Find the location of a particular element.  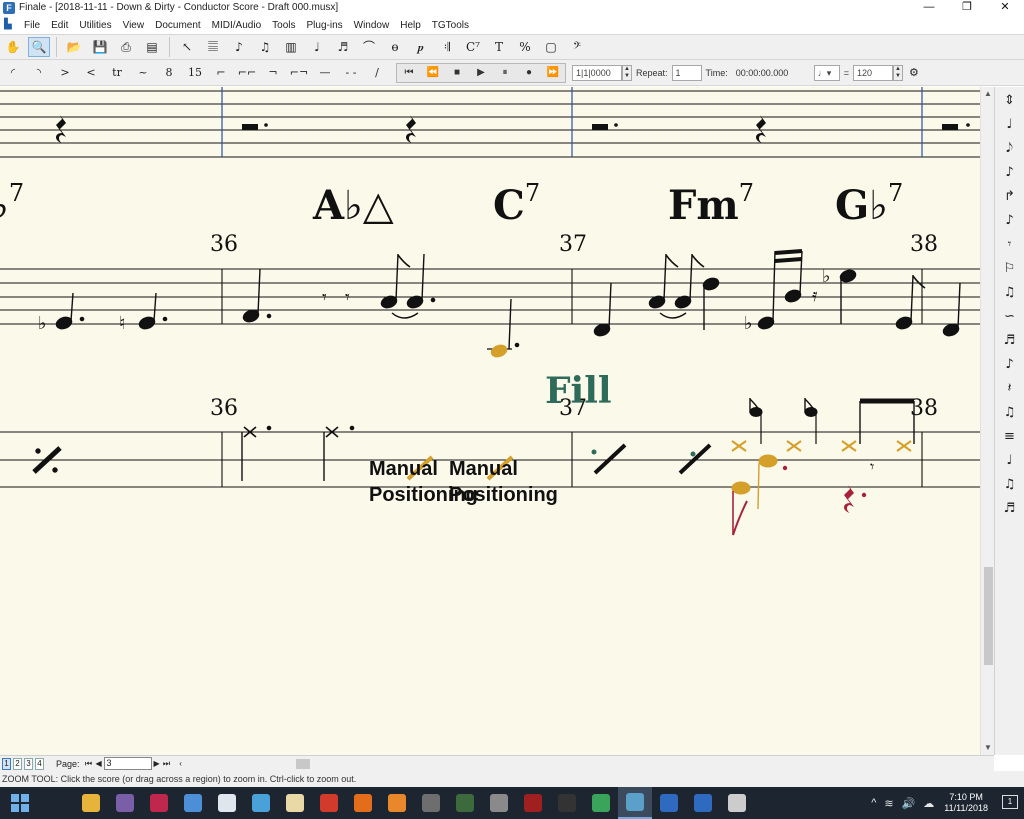

chord-symbol: A♭△ is located at coordinates (353, 204).